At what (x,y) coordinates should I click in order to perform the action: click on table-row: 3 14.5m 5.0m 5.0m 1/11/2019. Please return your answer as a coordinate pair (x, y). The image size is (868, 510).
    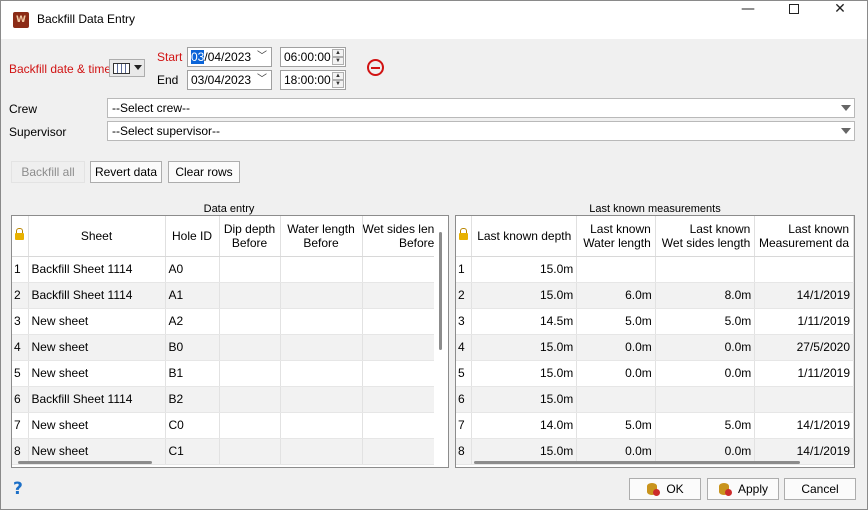
    Looking at the image, I should click on (655, 321).